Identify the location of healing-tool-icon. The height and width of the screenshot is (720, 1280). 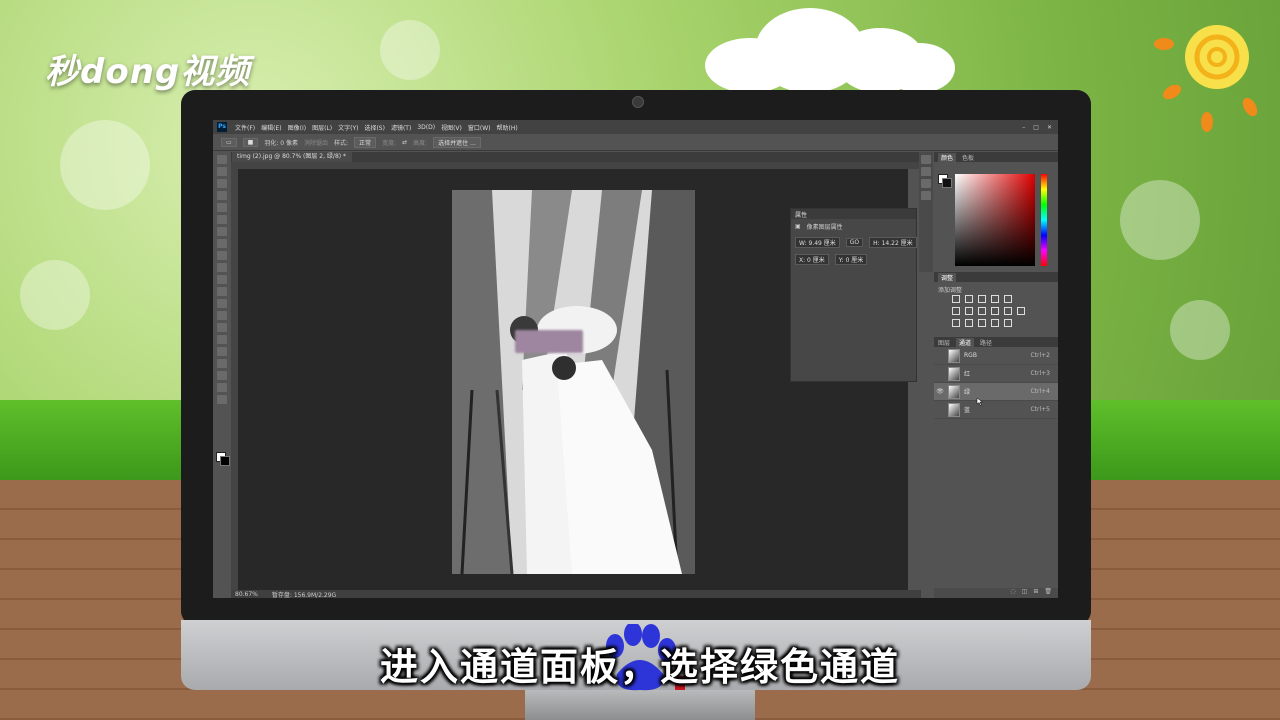
(222, 231).